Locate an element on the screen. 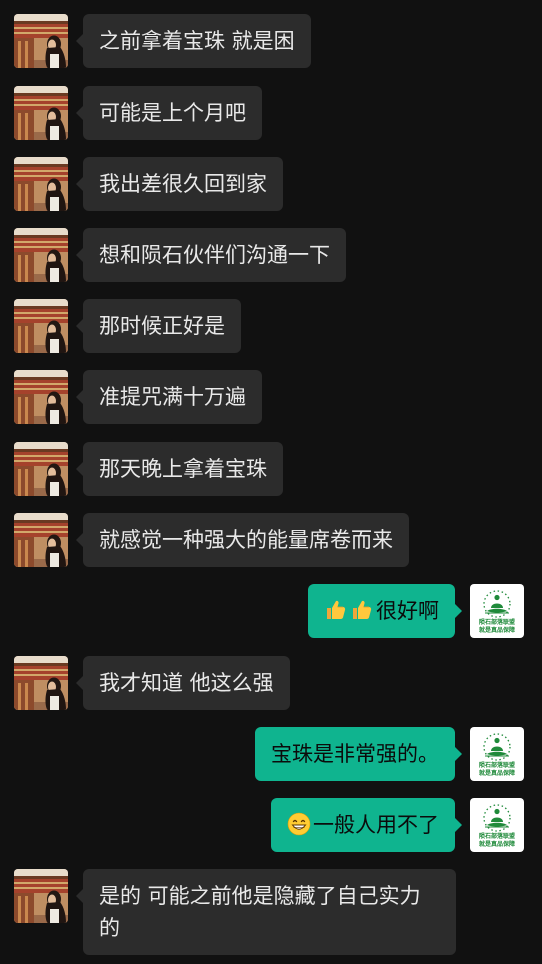 The width and height of the screenshot is (542, 964). grin-face-icon is located at coordinates (299, 824).